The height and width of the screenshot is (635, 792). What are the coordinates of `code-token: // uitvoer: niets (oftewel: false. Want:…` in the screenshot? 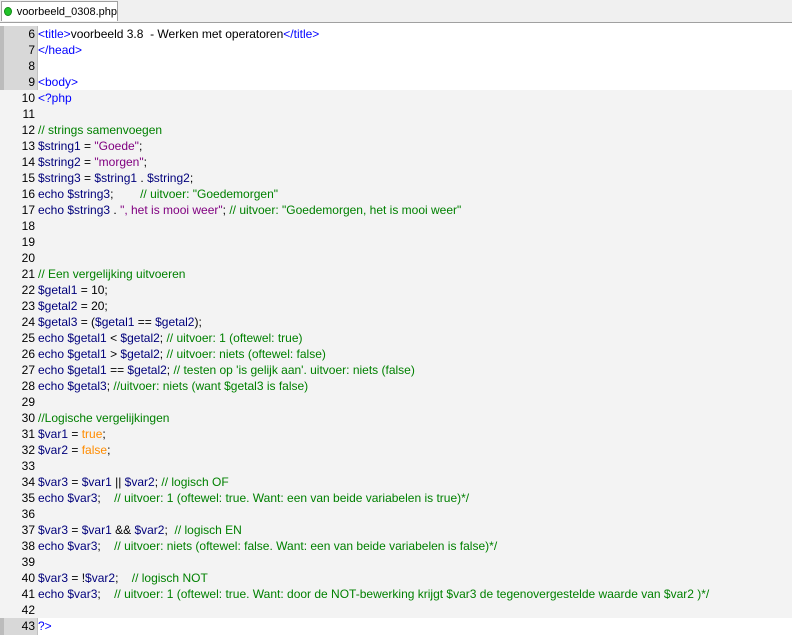 It's located at (306, 546).